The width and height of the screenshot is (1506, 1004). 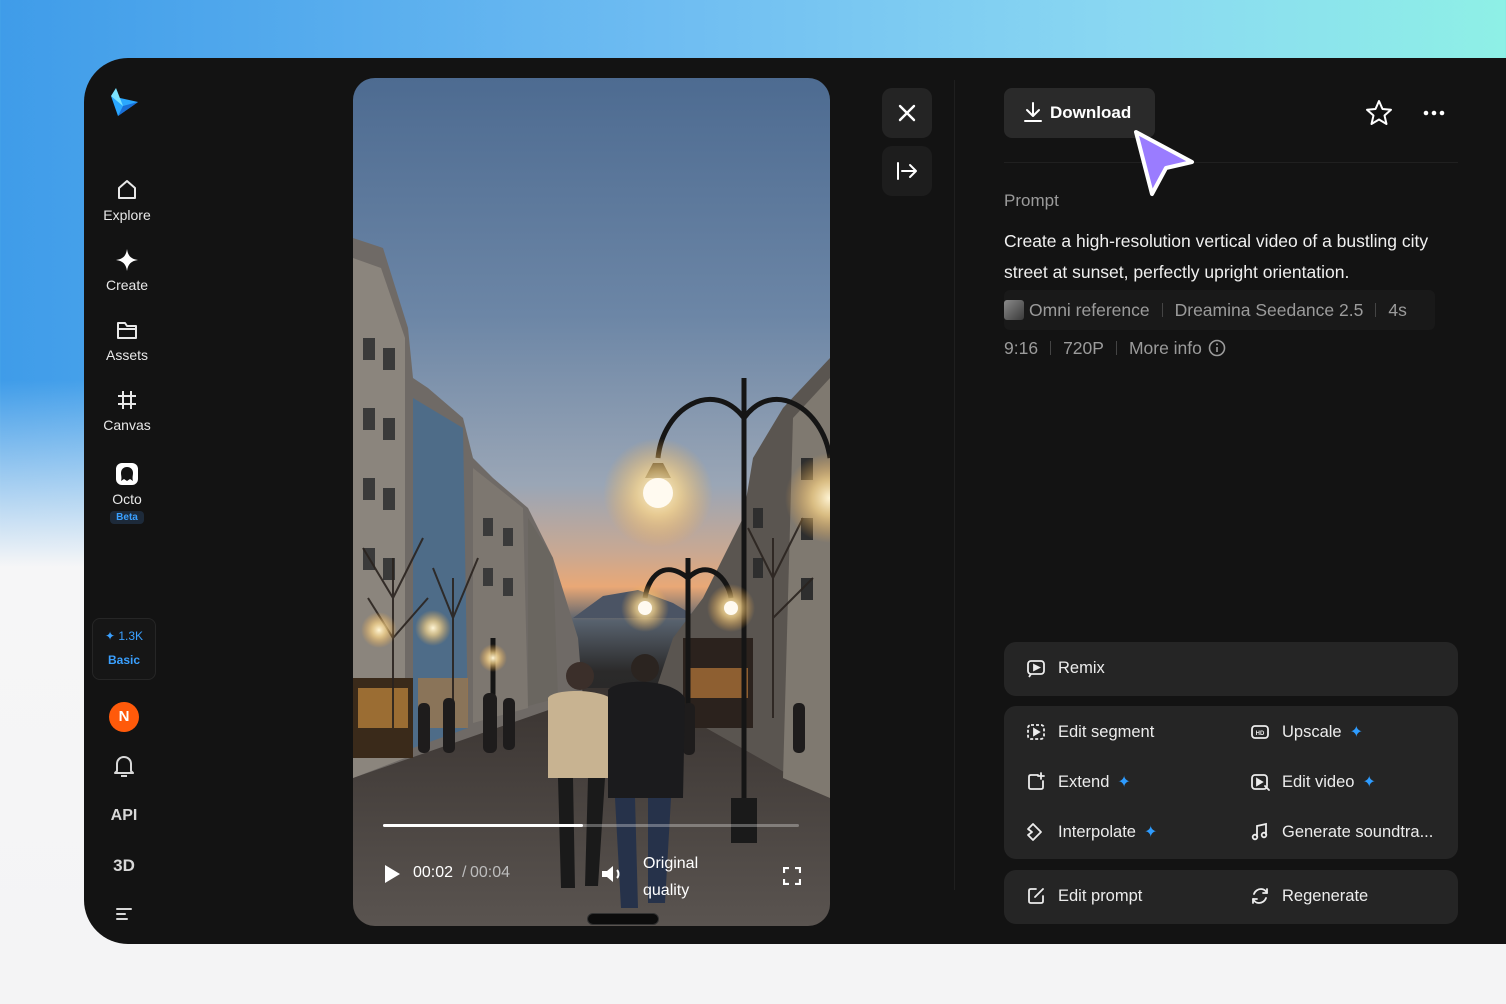 I want to click on play-icon, so click(x=392, y=874).